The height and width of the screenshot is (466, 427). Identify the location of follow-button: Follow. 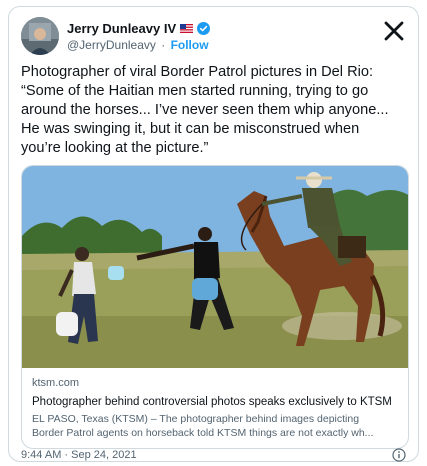
(190, 45).